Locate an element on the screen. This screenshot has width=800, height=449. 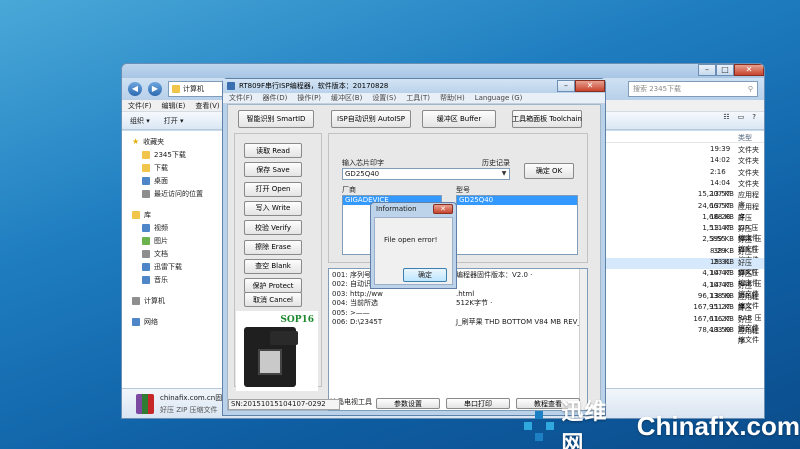
desktop-icon is located at coordinates (146, 180).